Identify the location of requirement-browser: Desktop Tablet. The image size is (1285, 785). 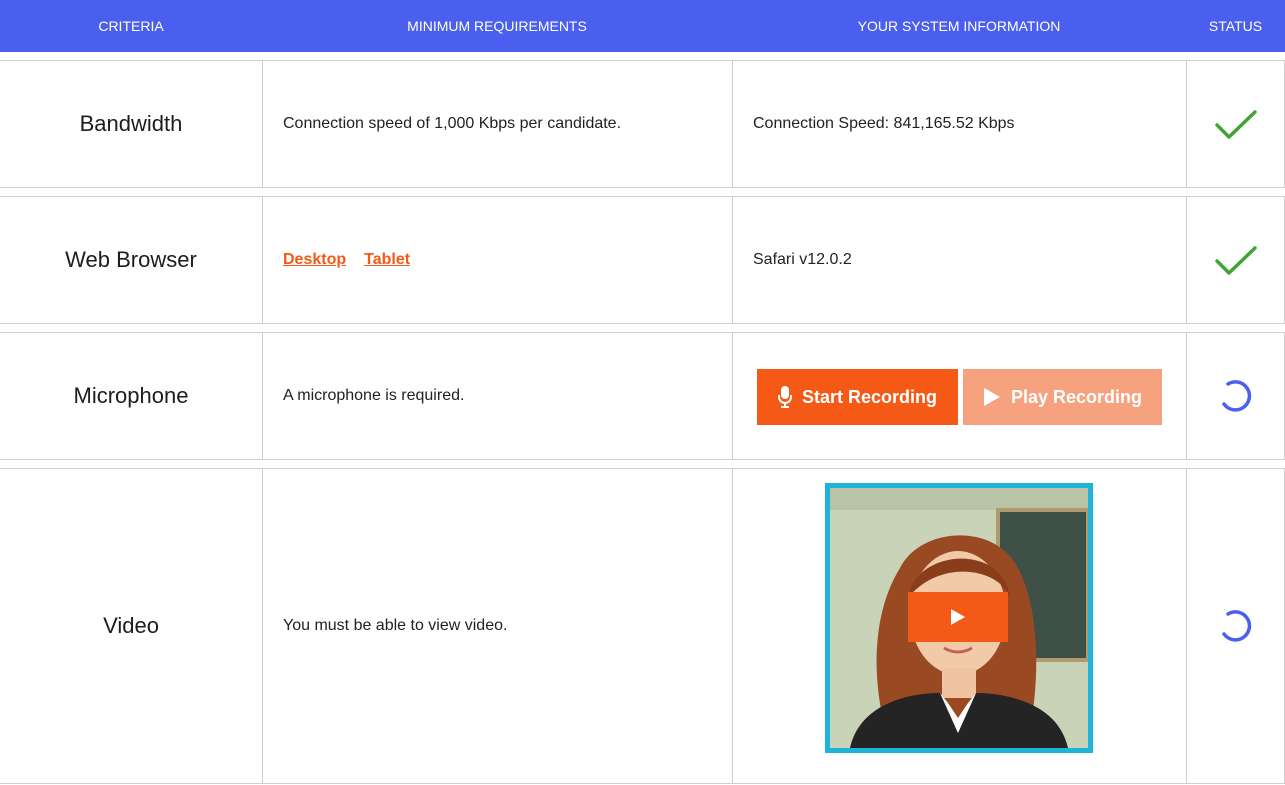
(497, 260).